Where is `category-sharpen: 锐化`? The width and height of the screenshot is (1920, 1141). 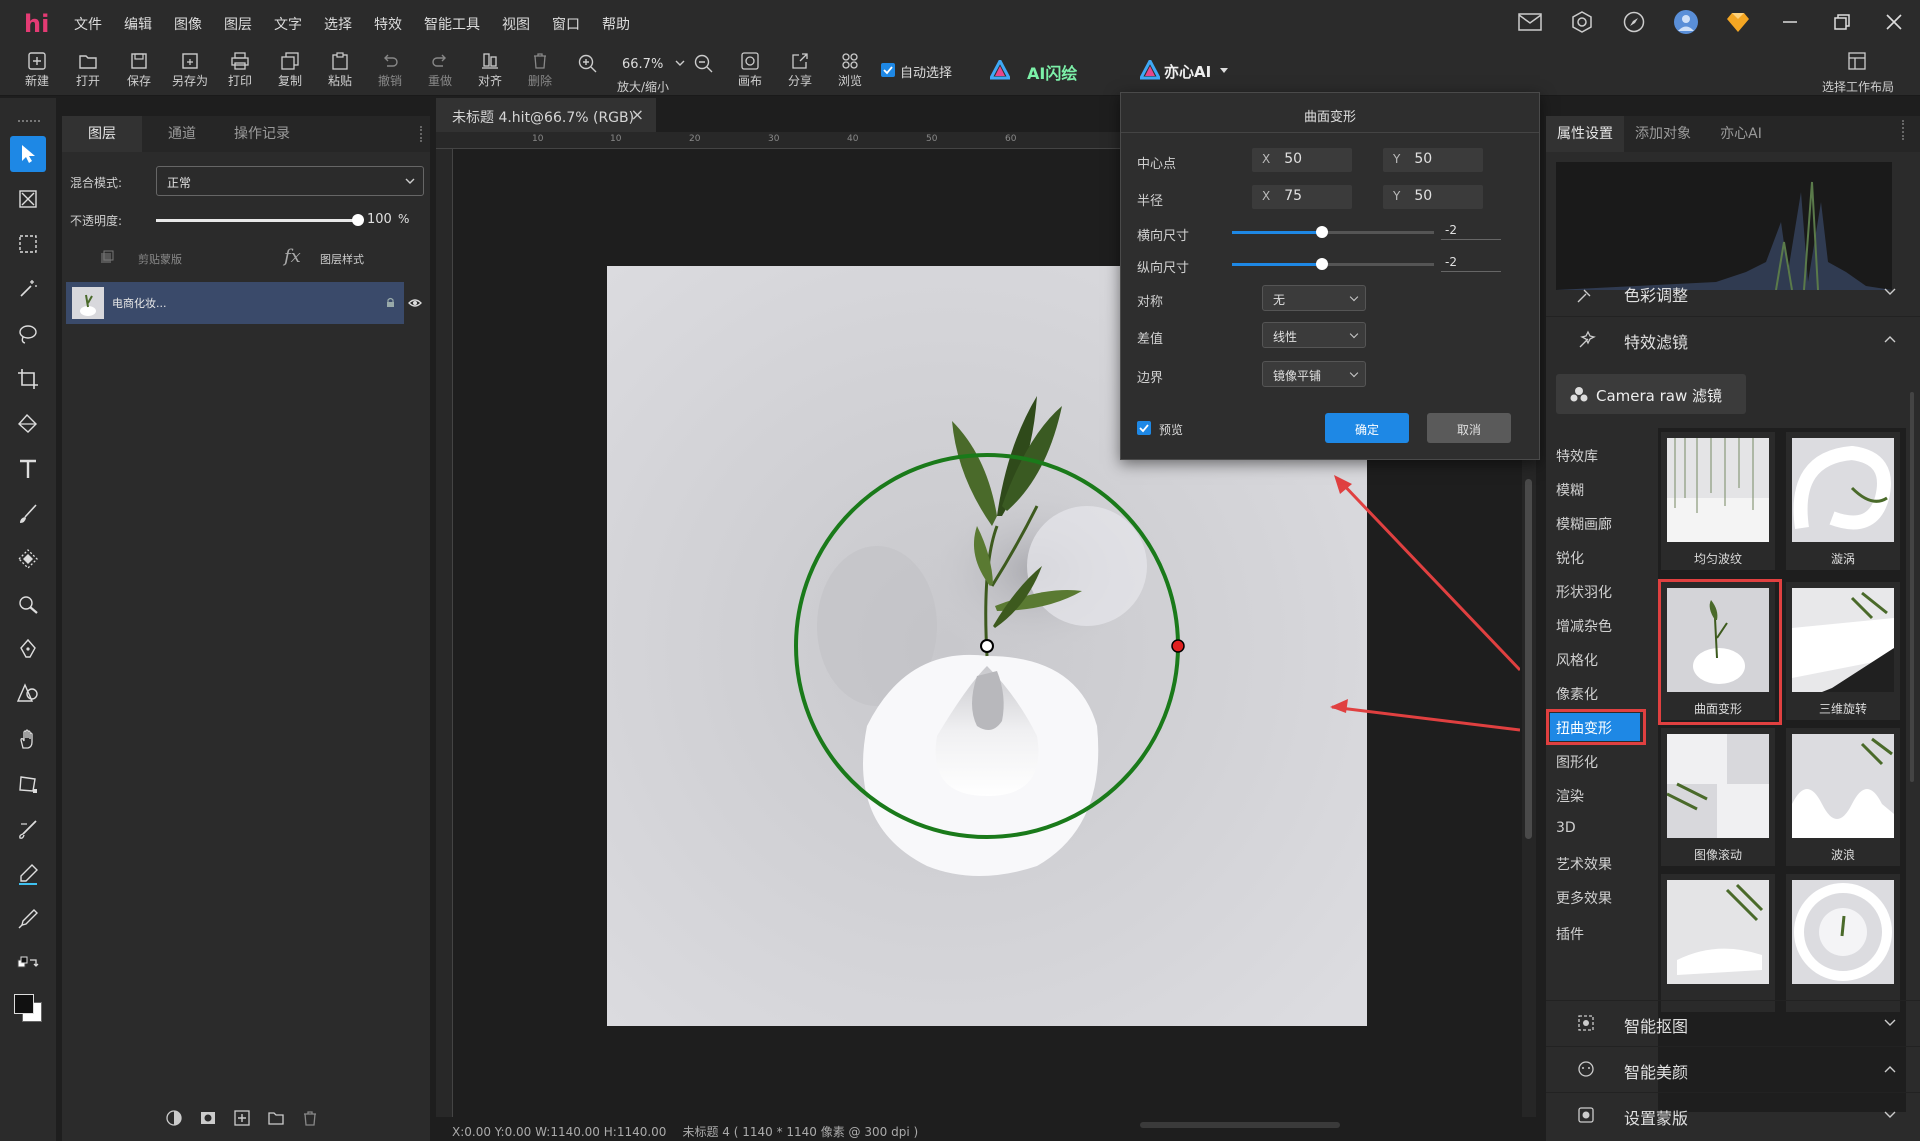
category-sharpen: 锐化 is located at coordinates (1570, 558).